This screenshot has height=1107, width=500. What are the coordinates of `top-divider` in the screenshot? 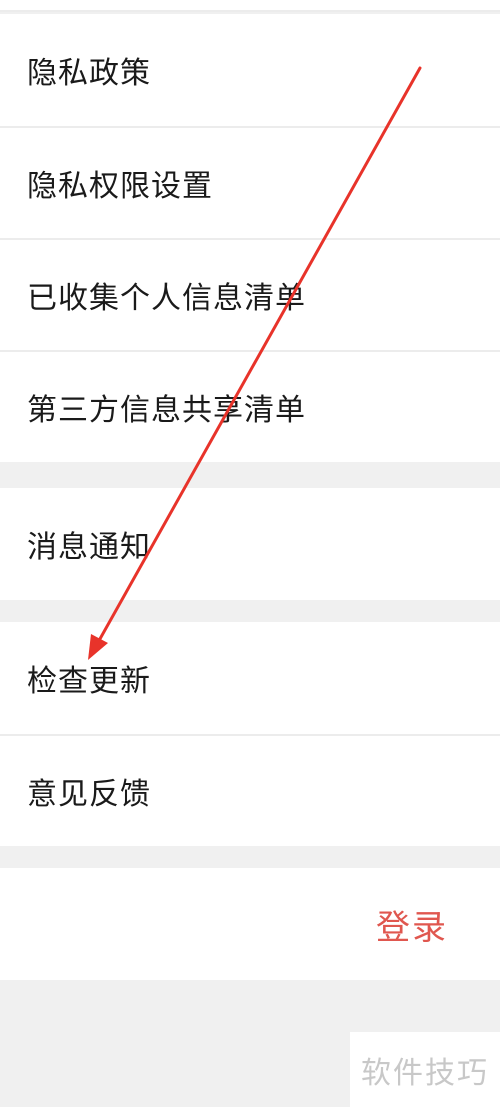 It's located at (250, 6).